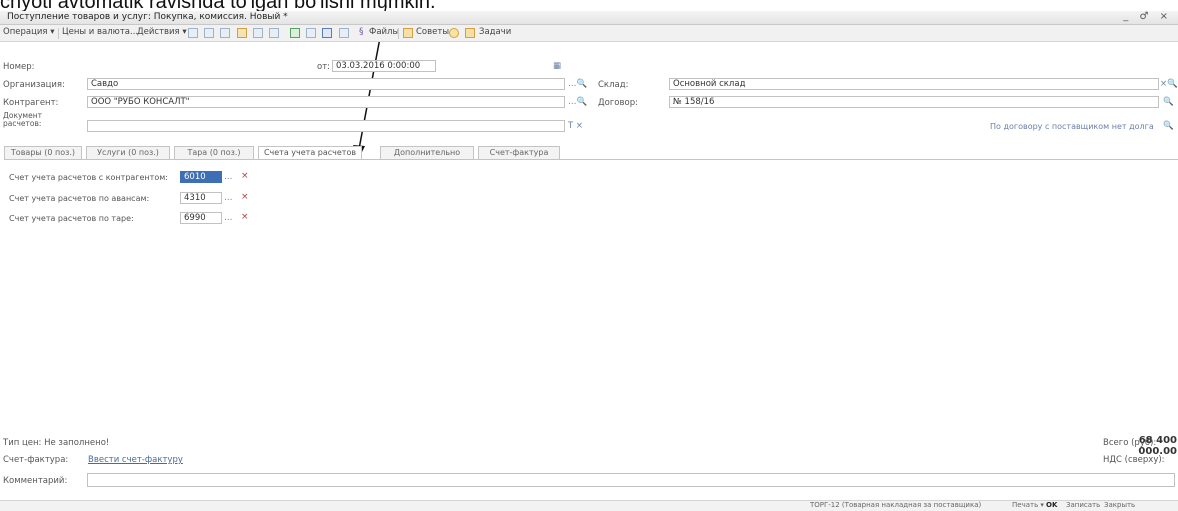  What do you see at coordinates (311, 33) in the screenshot?
I see `report-icon` at bounding box center [311, 33].